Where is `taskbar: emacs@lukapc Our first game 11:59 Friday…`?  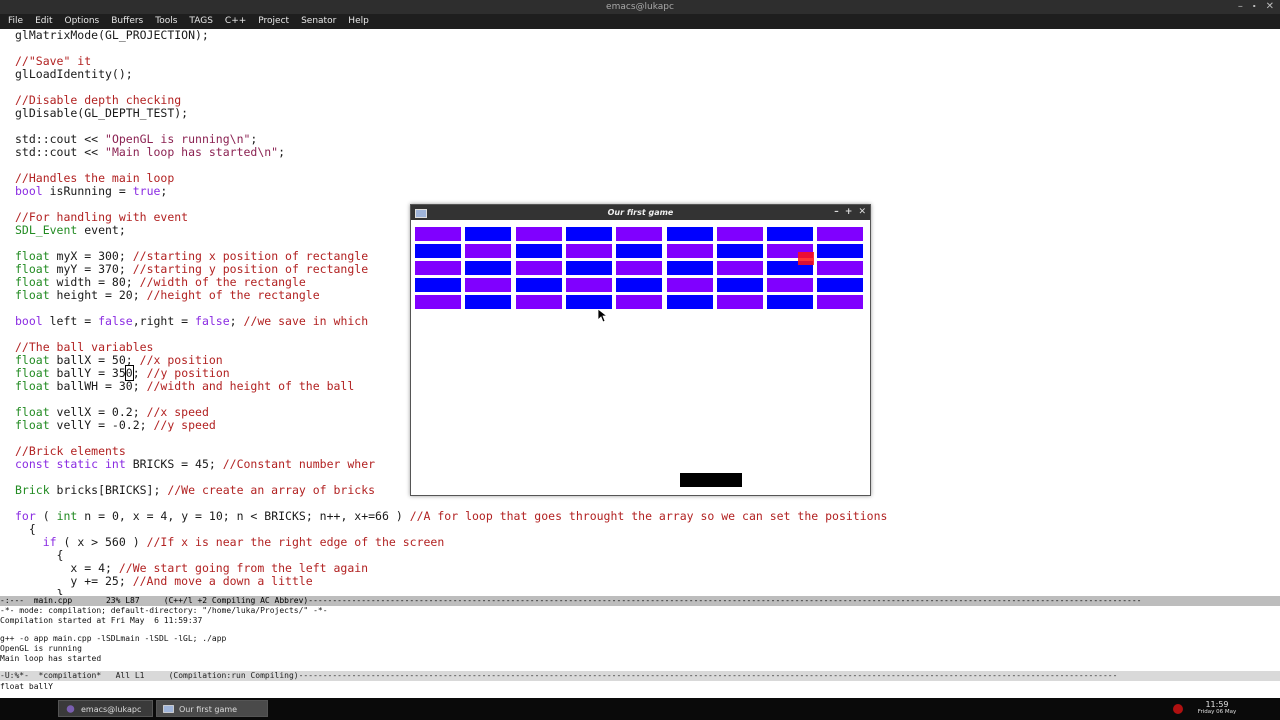
taskbar: emacs@lukapc Our first game 11:59 Friday… is located at coordinates (640, 709).